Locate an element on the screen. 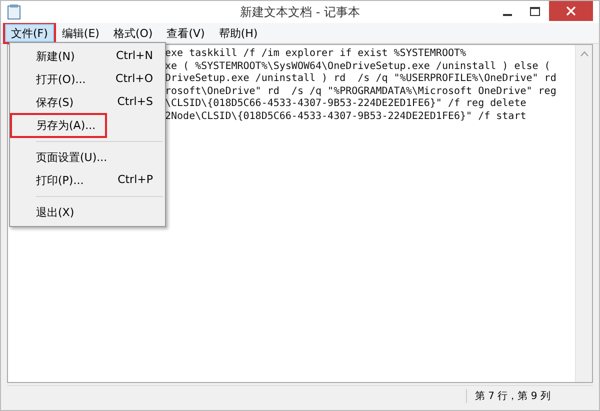 This screenshot has width=600, height=411. notepad-icon is located at coordinates (14, 12).